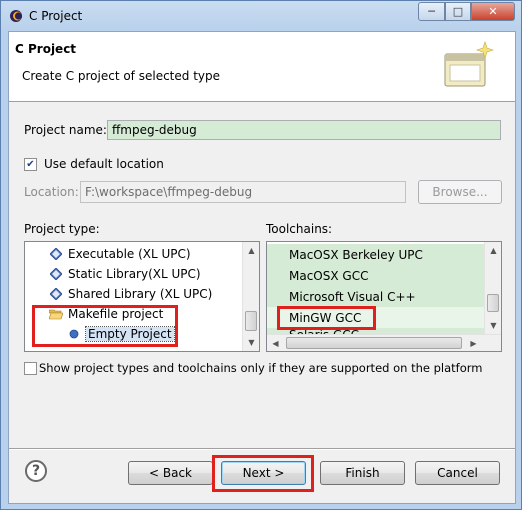  What do you see at coordinates (104, 164) in the screenshot?
I see `use-default-location-label: Use default location` at bounding box center [104, 164].